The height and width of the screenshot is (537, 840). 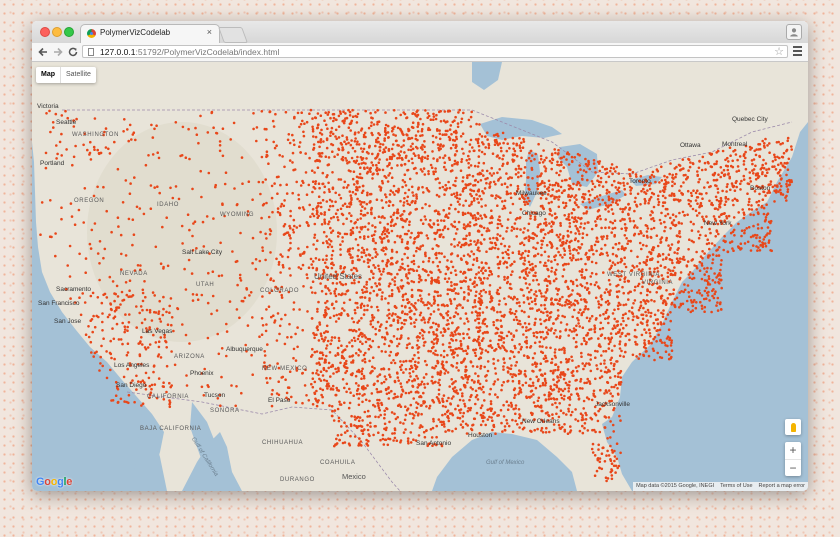 I want to click on close-window-button, so click(x=45, y=32).